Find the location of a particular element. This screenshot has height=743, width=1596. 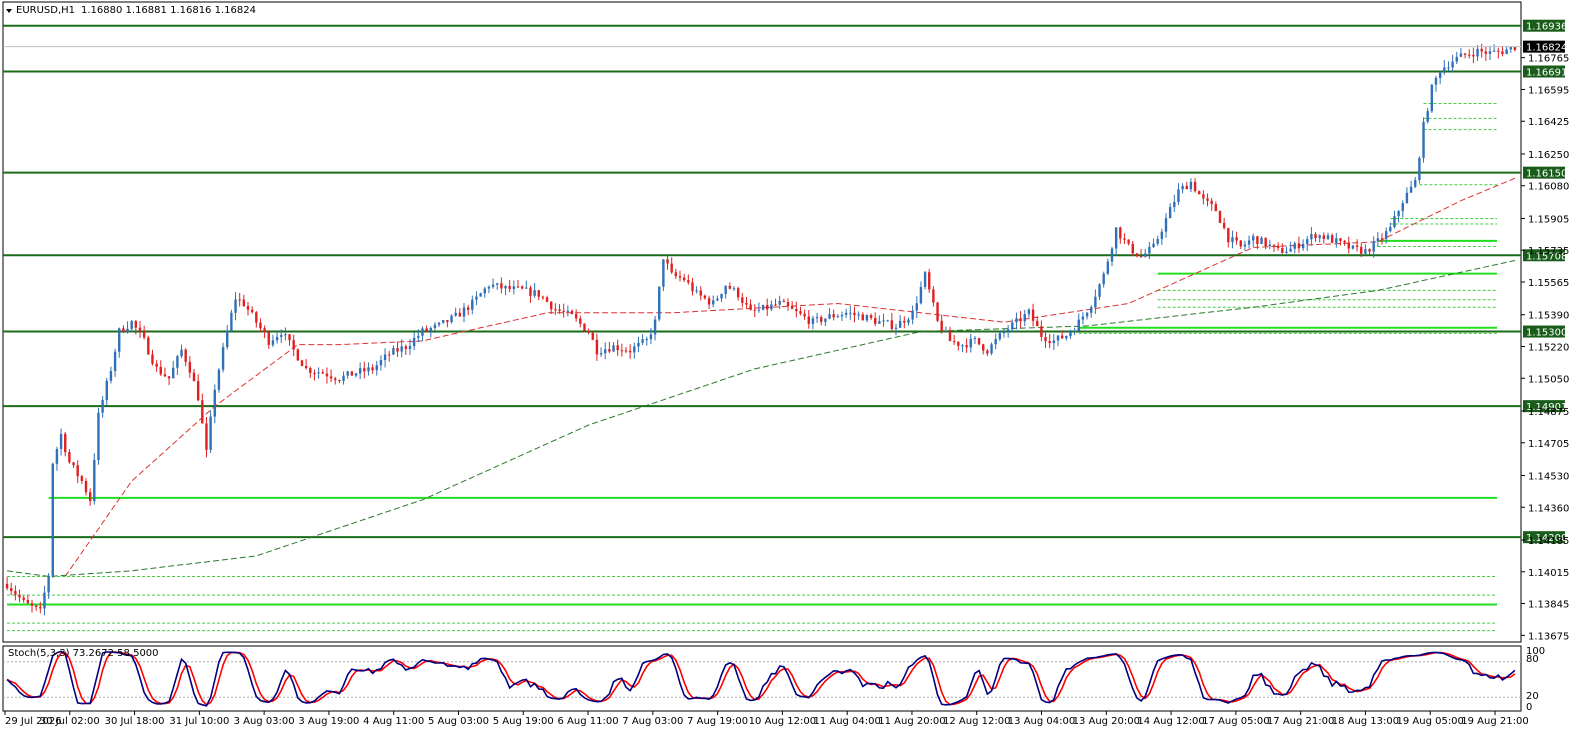

price-tick-label: 1.14875 is located at coordinates (1548, 412).